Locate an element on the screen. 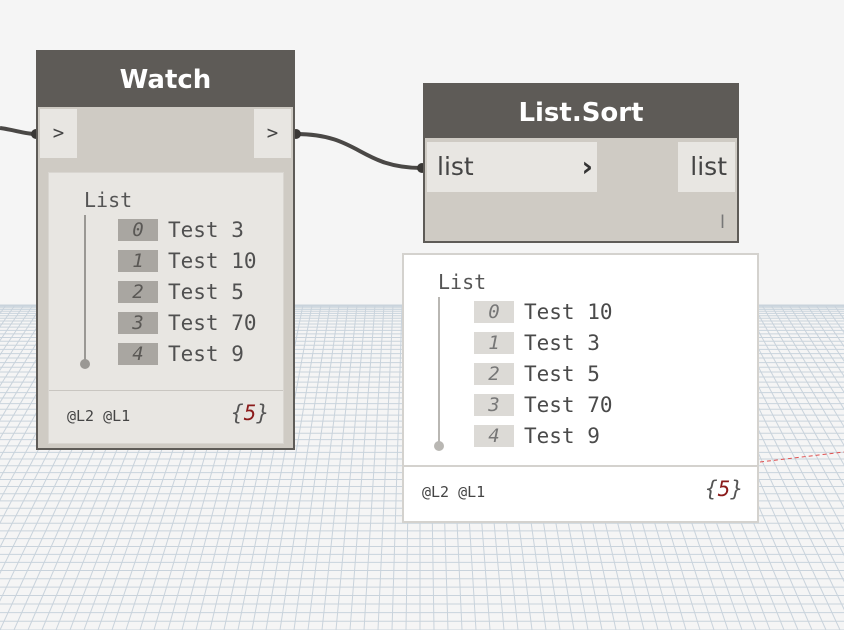 The image size is (844, 630). output-port-label: list is located at coordinates (708, 166).